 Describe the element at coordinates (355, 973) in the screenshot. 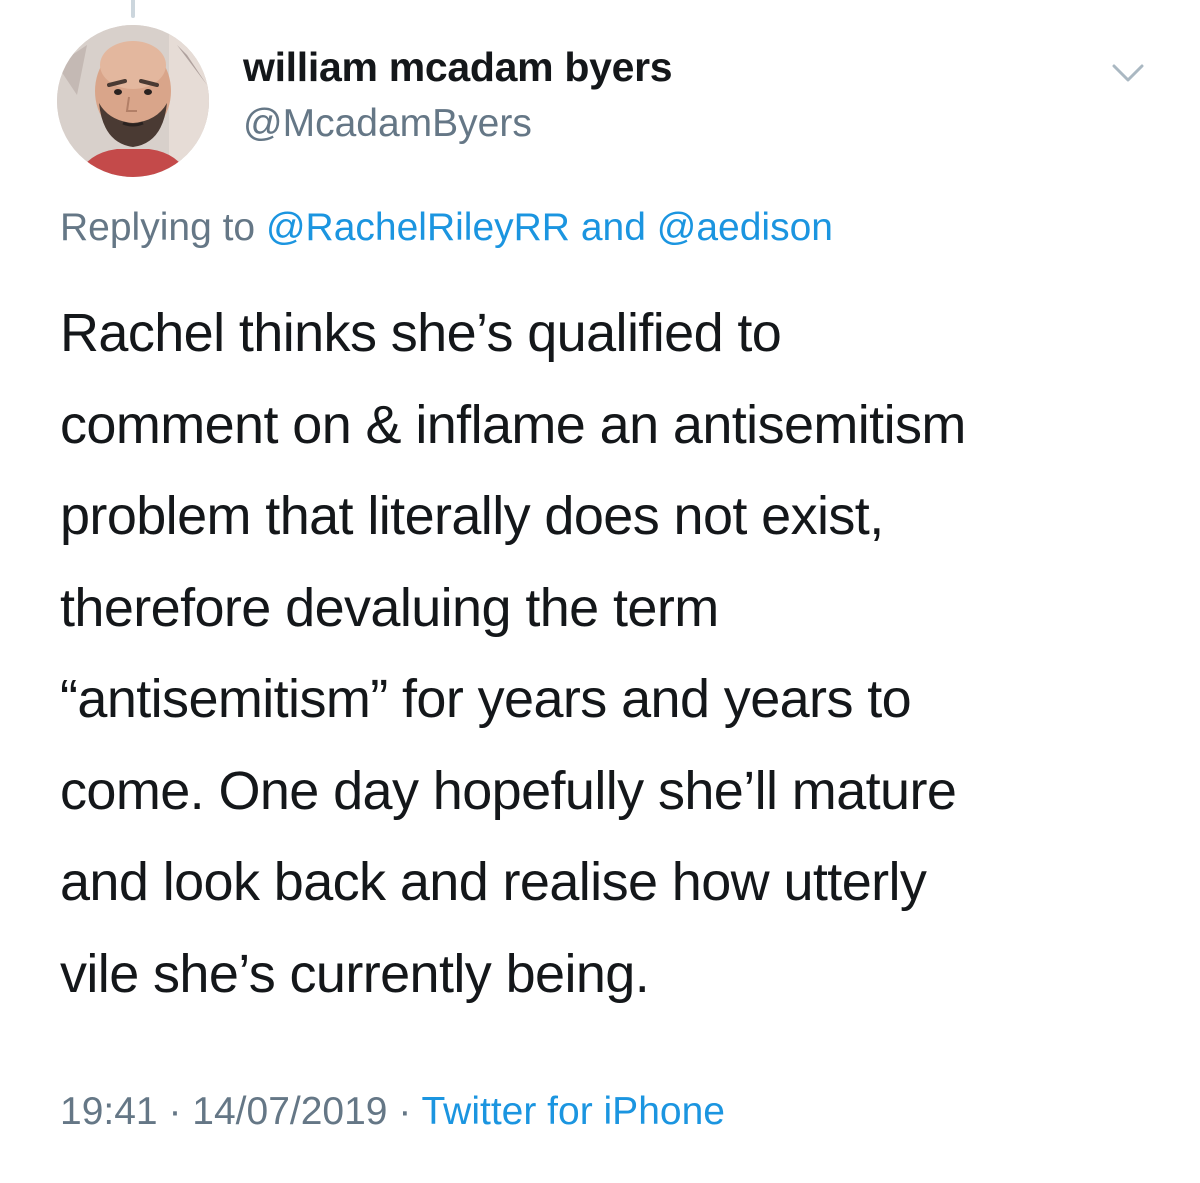

I see `tweet-text-line: vile she’s currently being.` at that location.